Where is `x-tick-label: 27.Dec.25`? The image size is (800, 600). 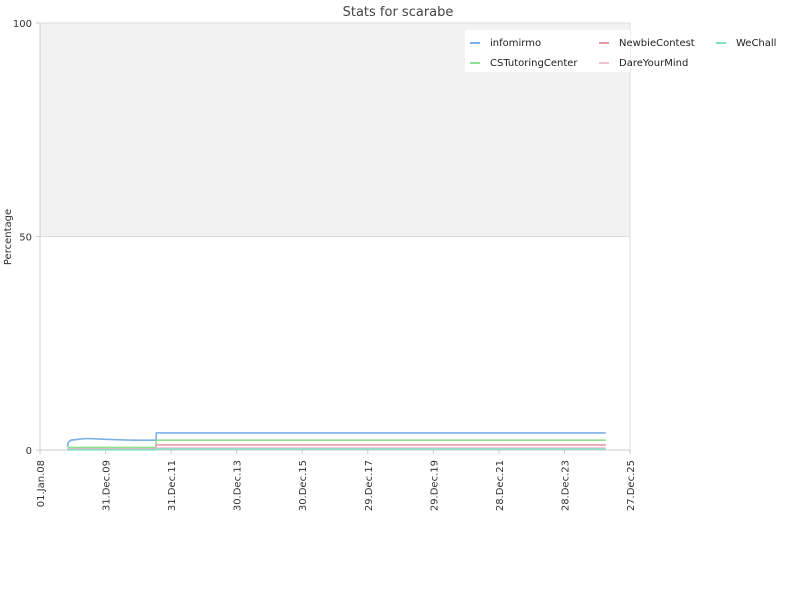 x-tick-label: 27.Dec.25 is located at coordinates (631, 485).